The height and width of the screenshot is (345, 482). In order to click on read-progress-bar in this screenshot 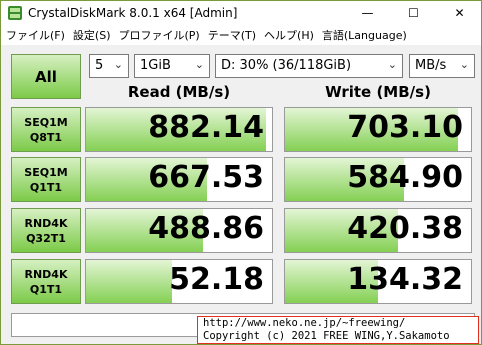, I will do `click(129, 281)`.